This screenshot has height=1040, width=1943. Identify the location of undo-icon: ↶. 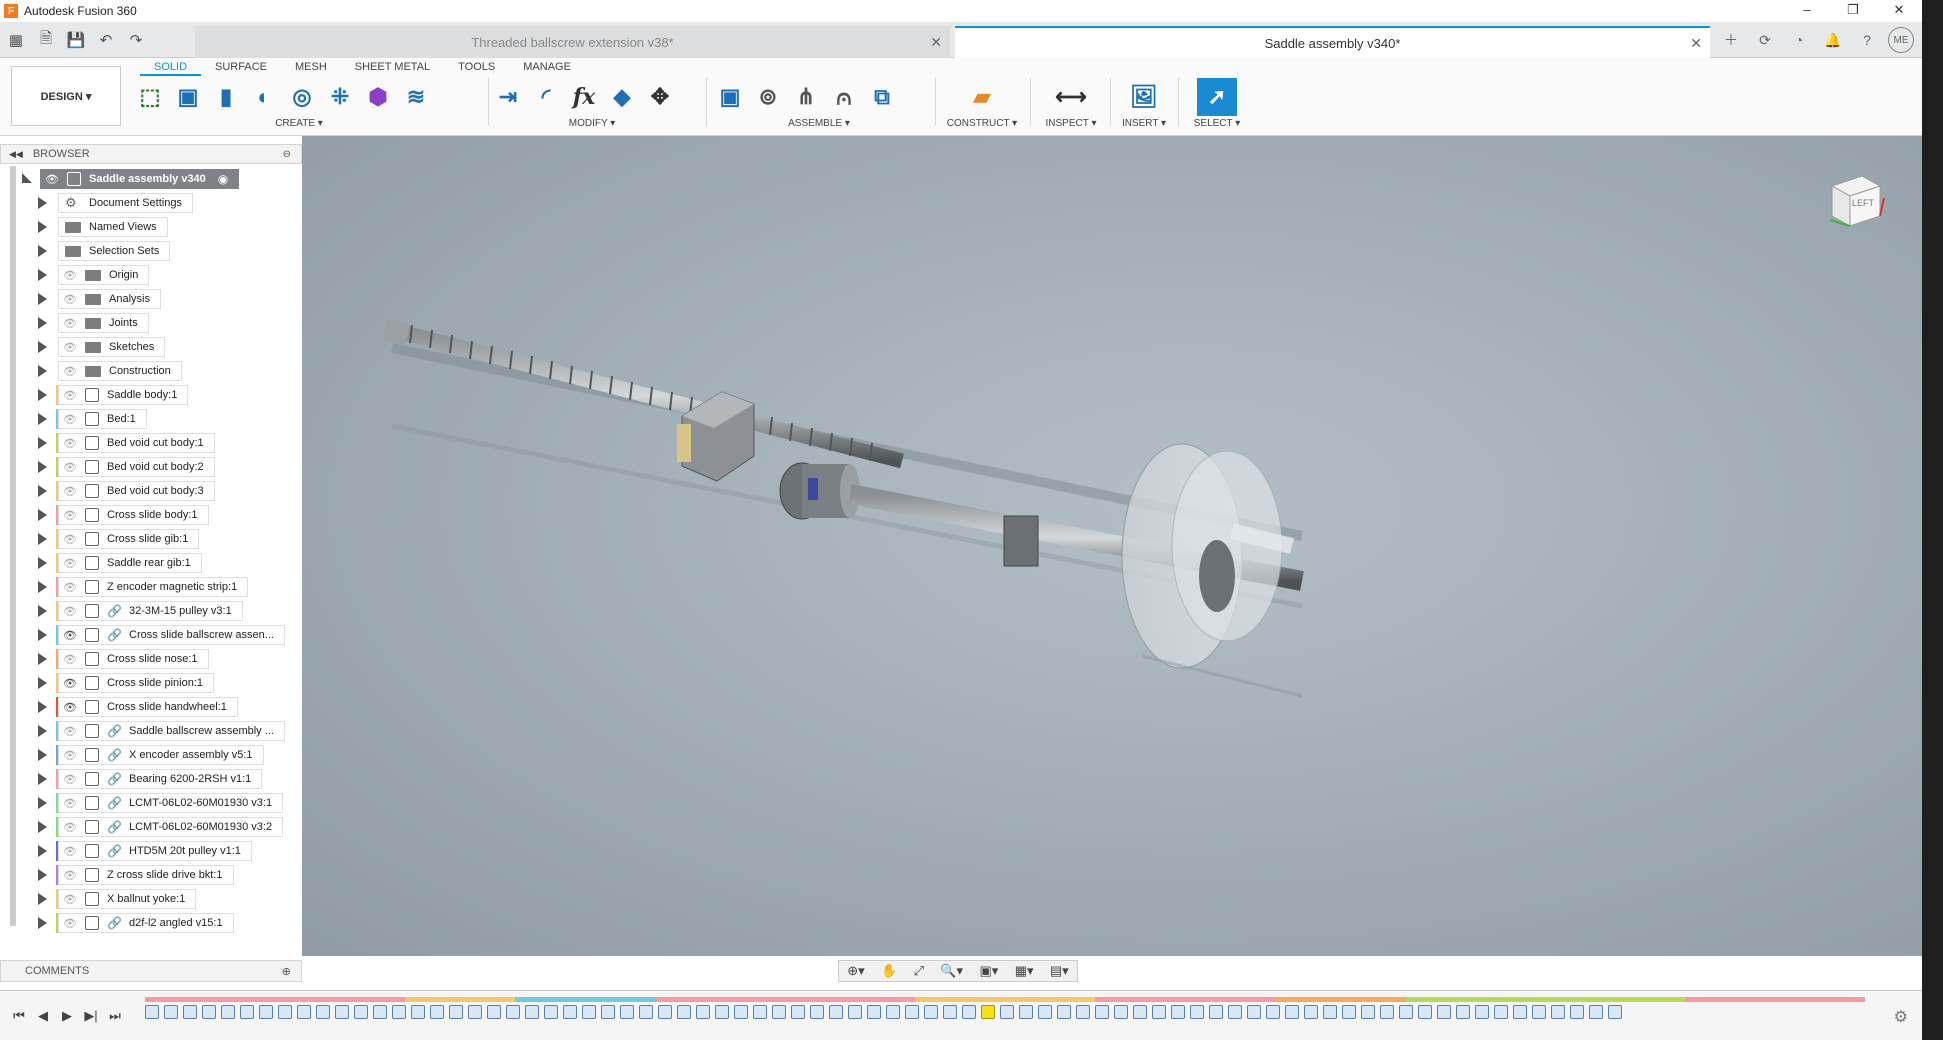
(106, 40).